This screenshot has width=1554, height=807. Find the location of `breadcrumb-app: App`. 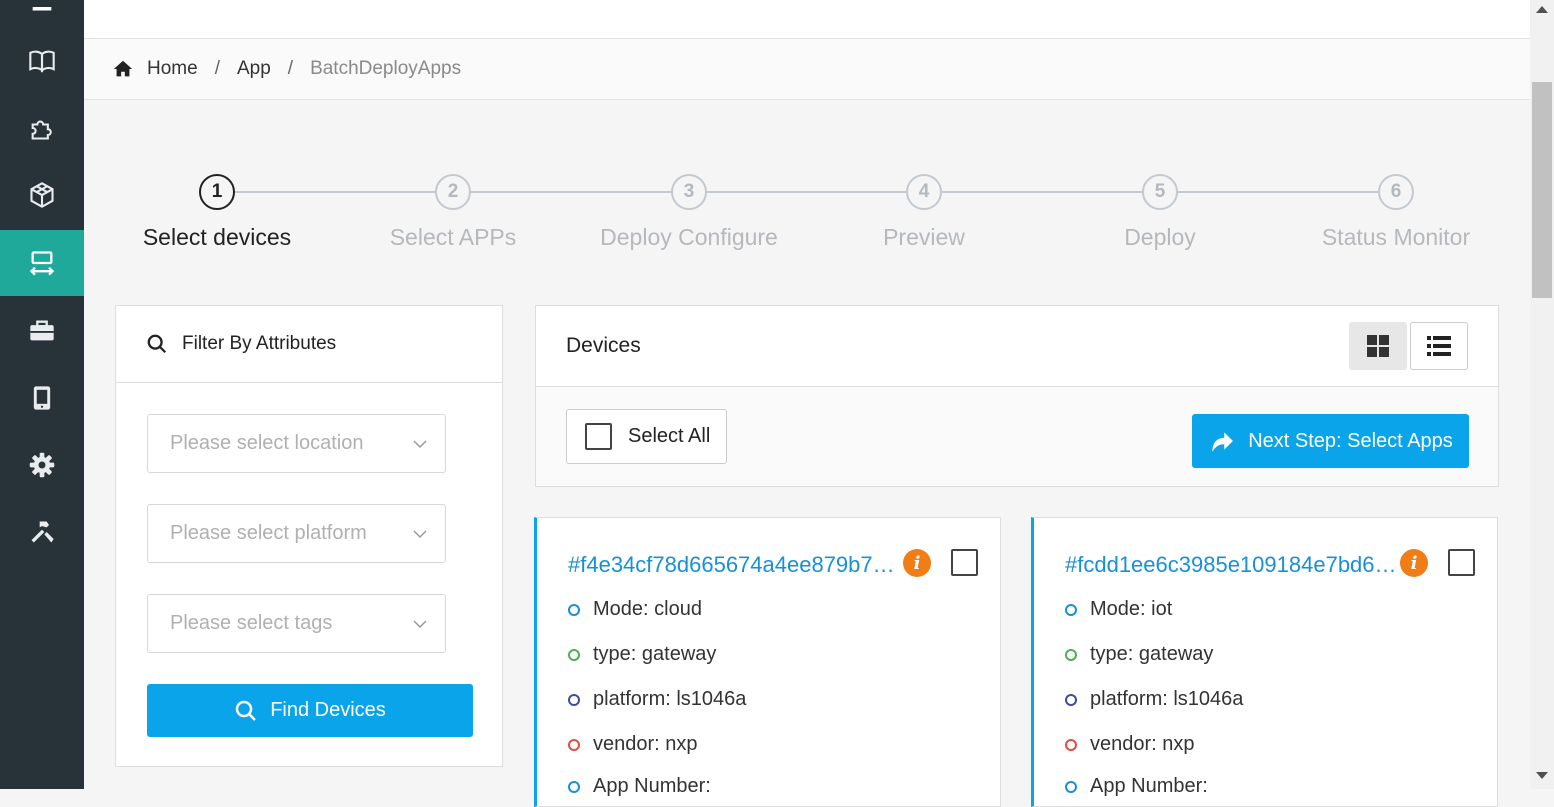

breadcrumb-app: App is located at coordinates (254, 69).